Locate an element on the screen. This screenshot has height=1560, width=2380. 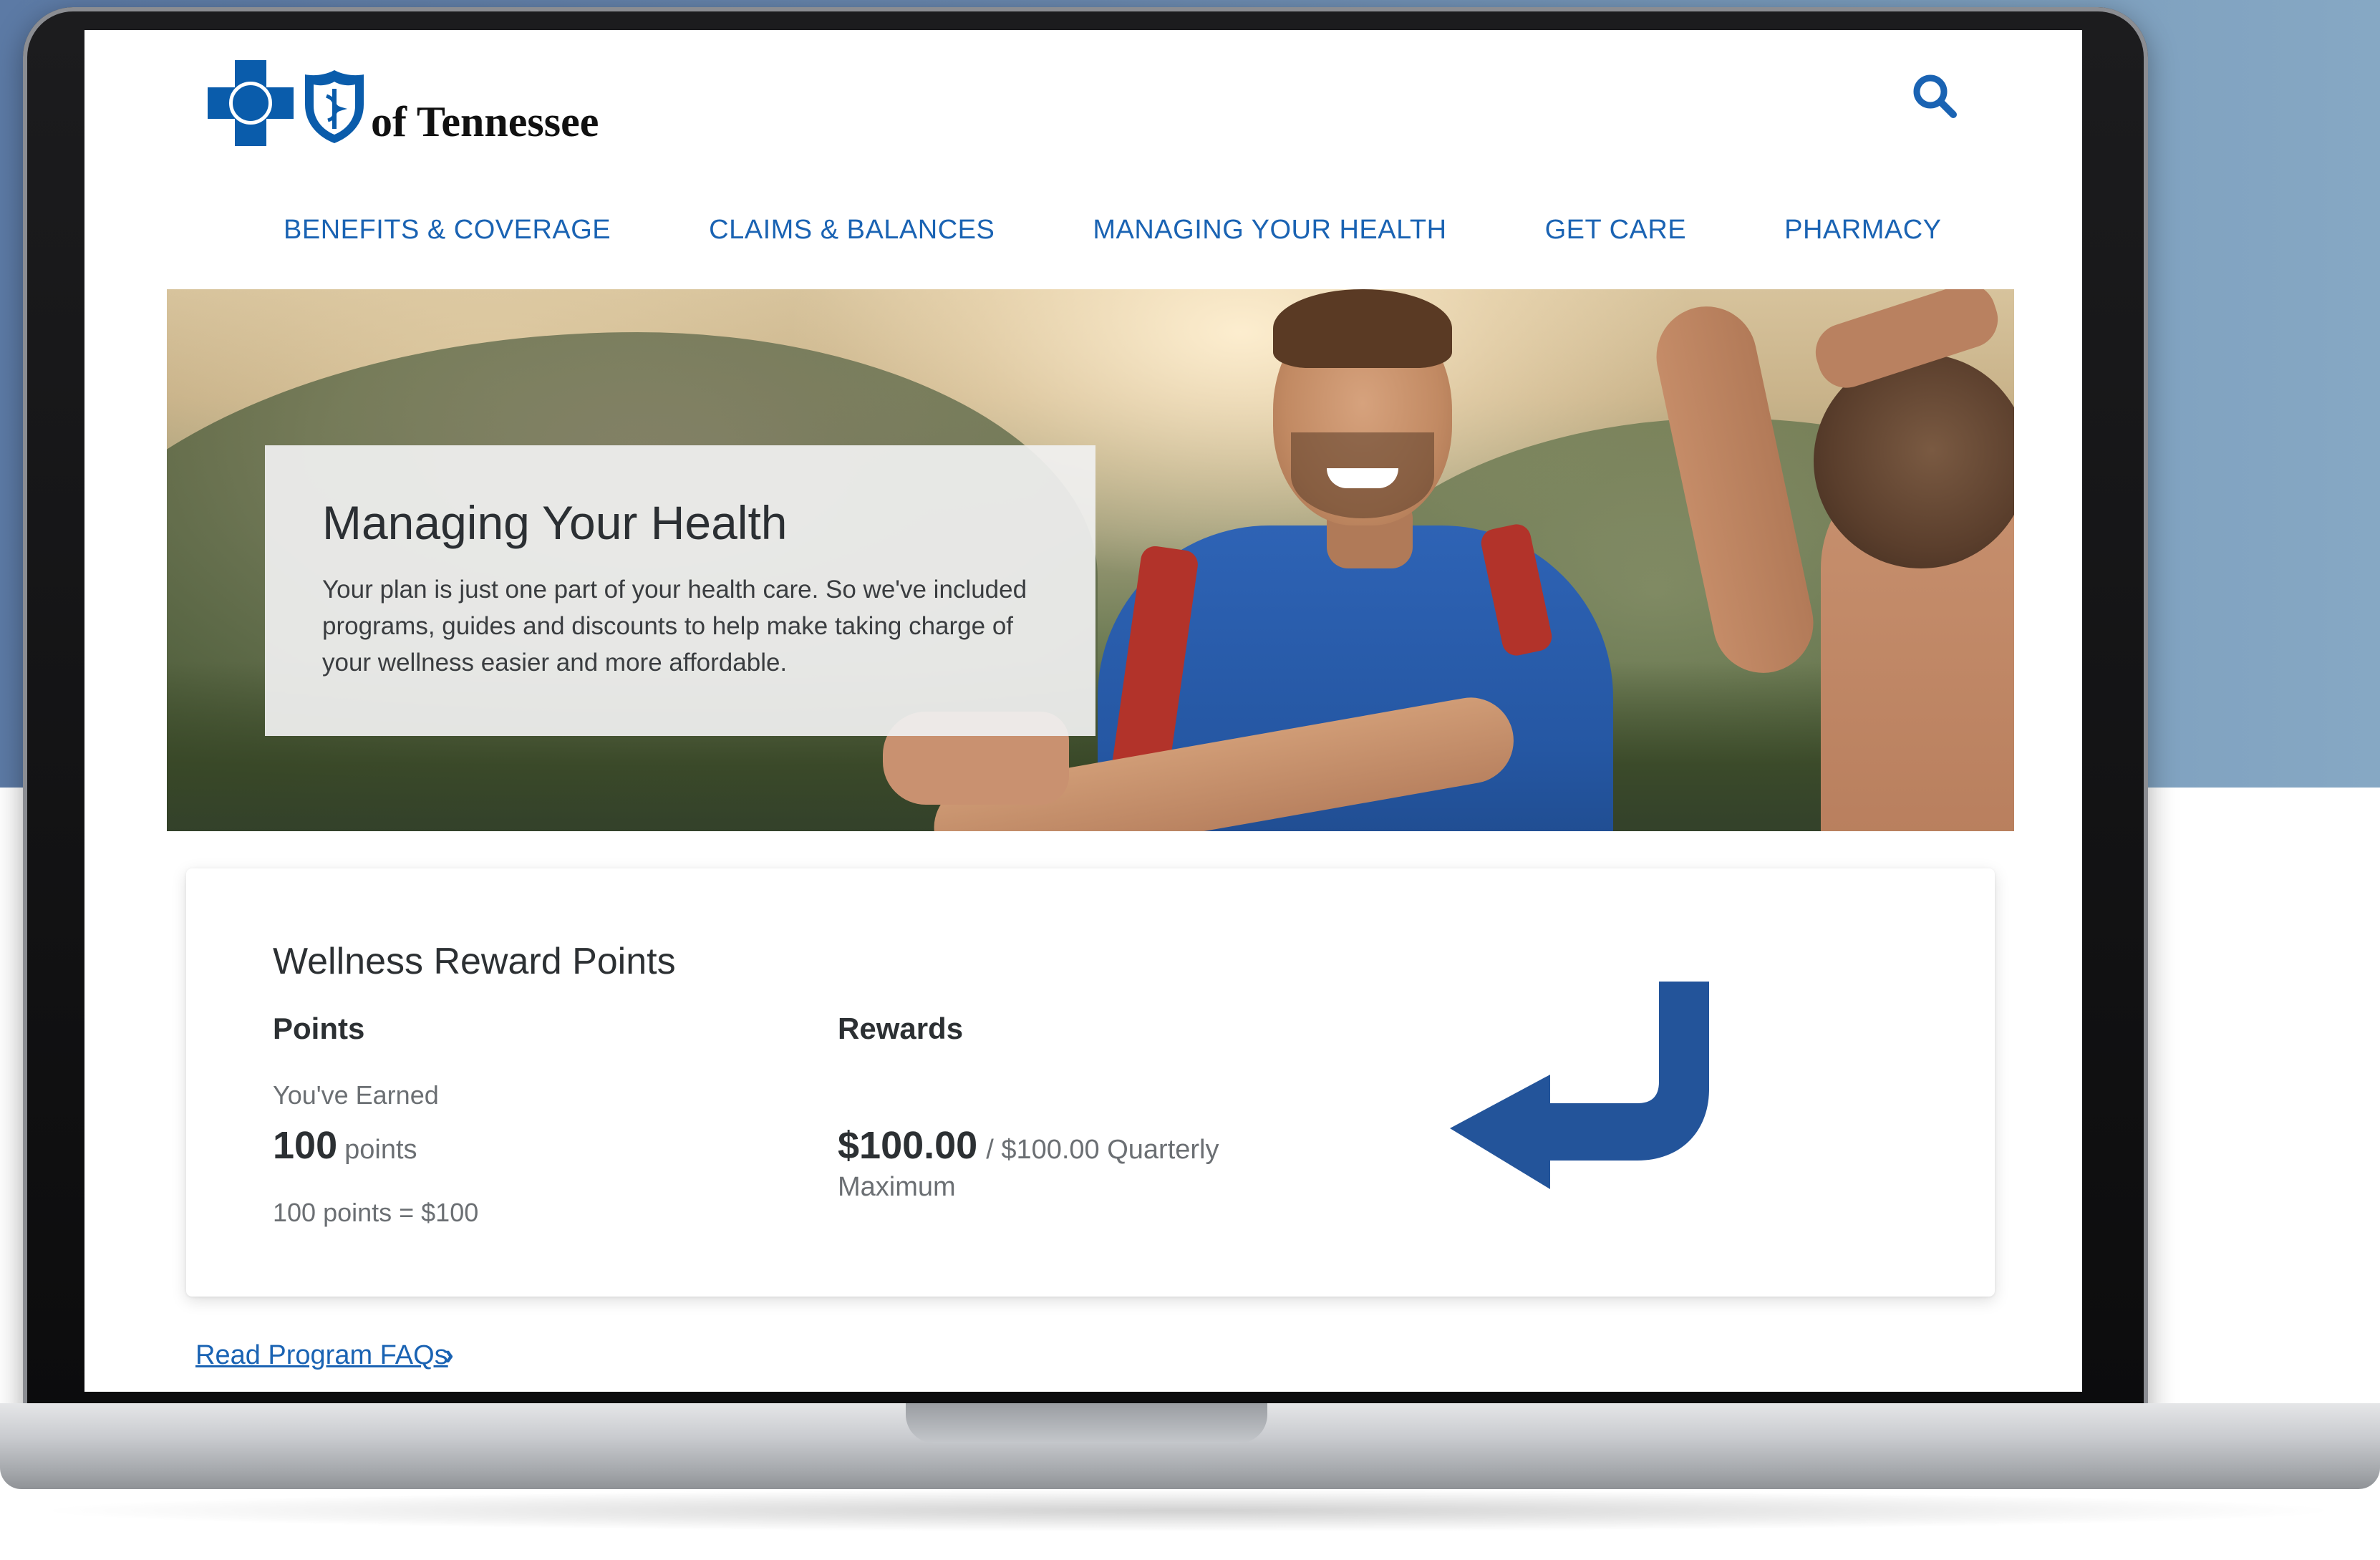
hero-title: Managing Your Health is located at coordinates (555, 522).